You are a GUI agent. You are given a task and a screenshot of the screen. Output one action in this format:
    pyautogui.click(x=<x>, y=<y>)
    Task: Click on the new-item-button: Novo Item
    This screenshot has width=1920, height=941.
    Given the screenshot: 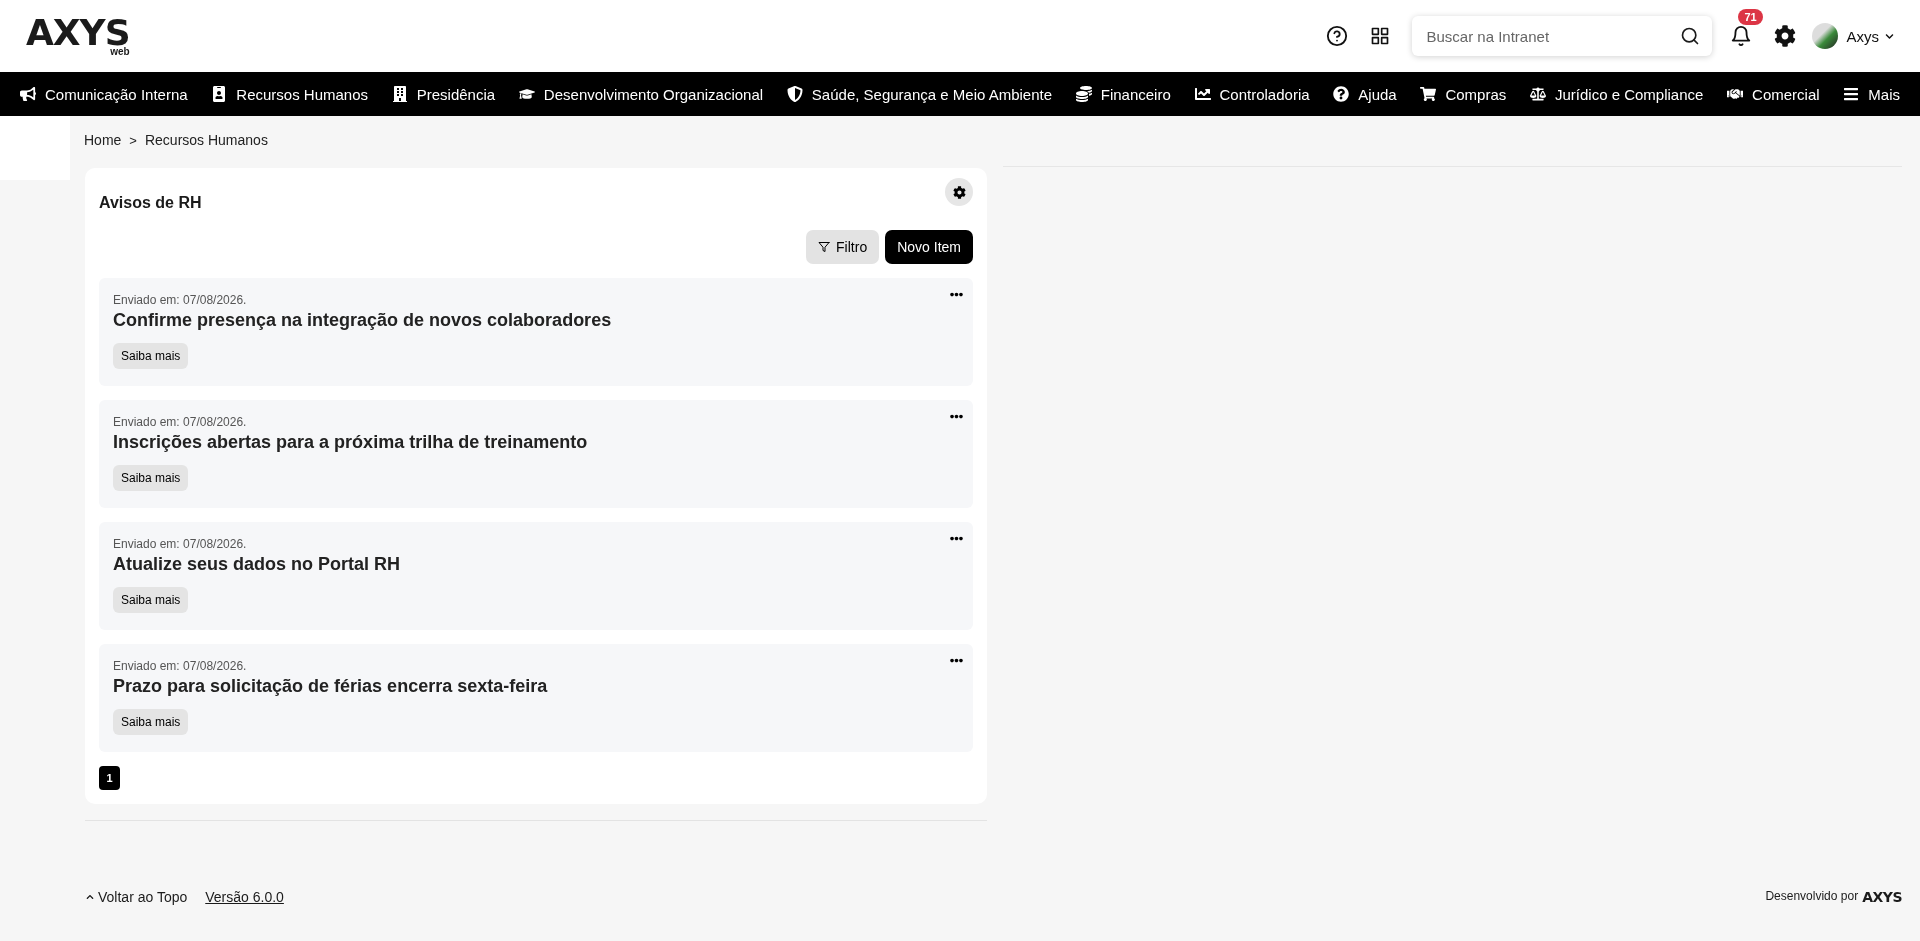 What is the action you would take?
    pyautogui.click(x=929, y=247)
    